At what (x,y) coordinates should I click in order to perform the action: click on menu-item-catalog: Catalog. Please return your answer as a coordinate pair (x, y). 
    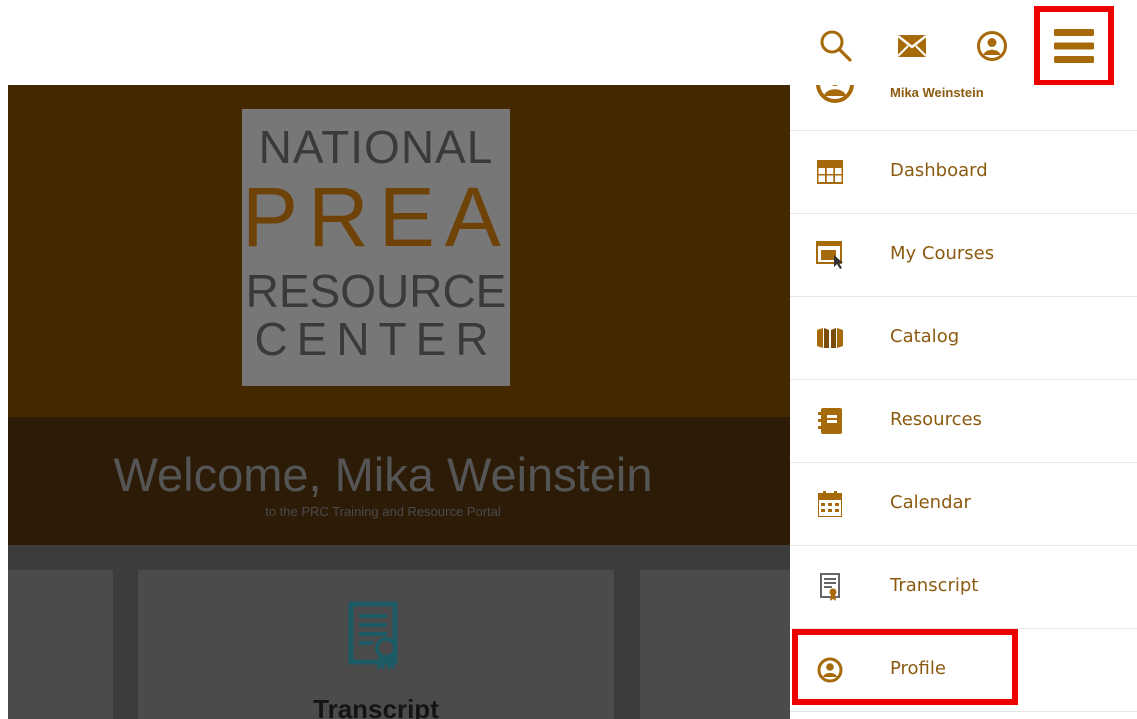
    Looking at the image, I should click on (963, 338).